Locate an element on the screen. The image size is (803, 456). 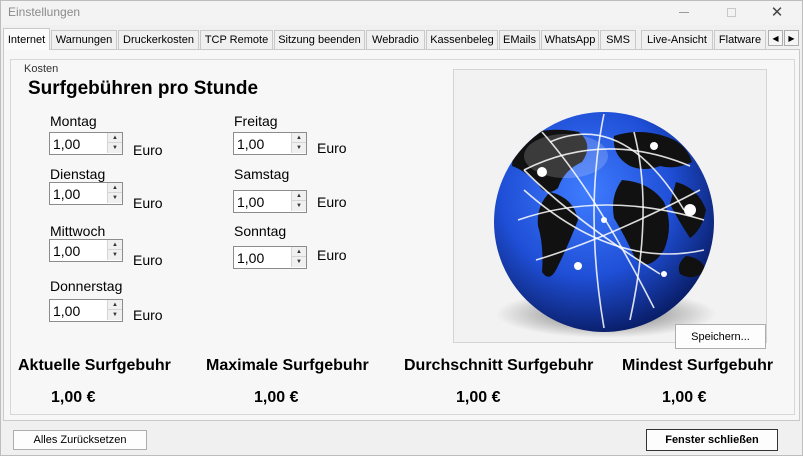
sonntag-decrement-button: ▼ is located at coordinates (298, 262).